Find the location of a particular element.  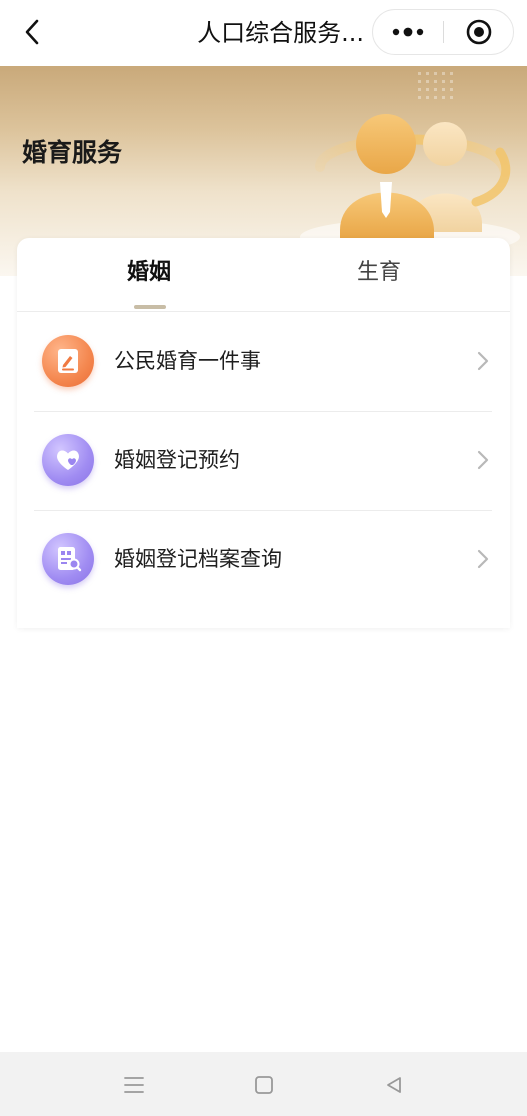

home-icon is located at coordinates (264, 1085).